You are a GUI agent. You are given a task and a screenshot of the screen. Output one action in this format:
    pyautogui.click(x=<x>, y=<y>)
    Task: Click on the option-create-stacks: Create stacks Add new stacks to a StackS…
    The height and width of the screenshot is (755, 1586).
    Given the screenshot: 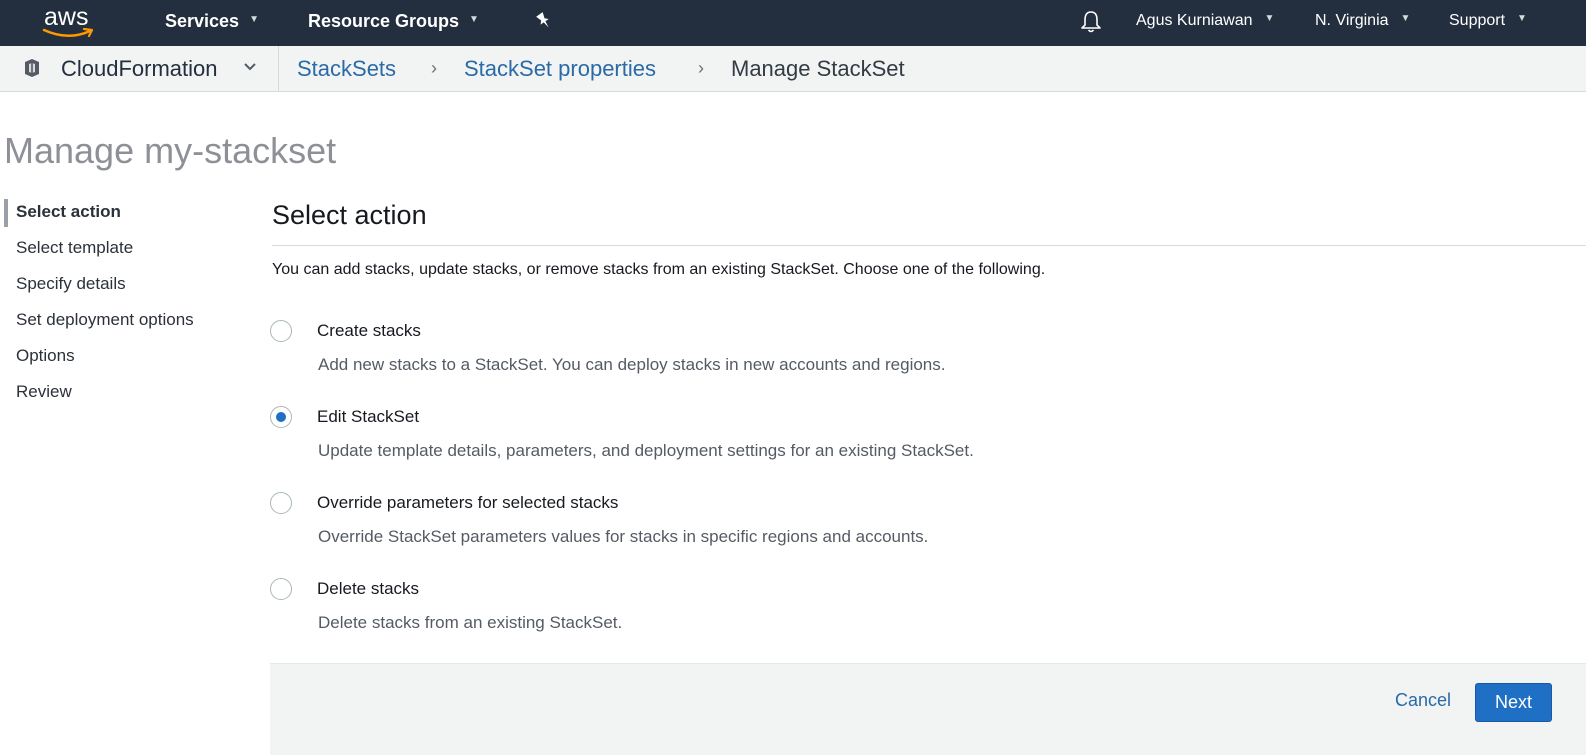 What is the action you would take?
    pyautogui.click(x=920, y=355)
    